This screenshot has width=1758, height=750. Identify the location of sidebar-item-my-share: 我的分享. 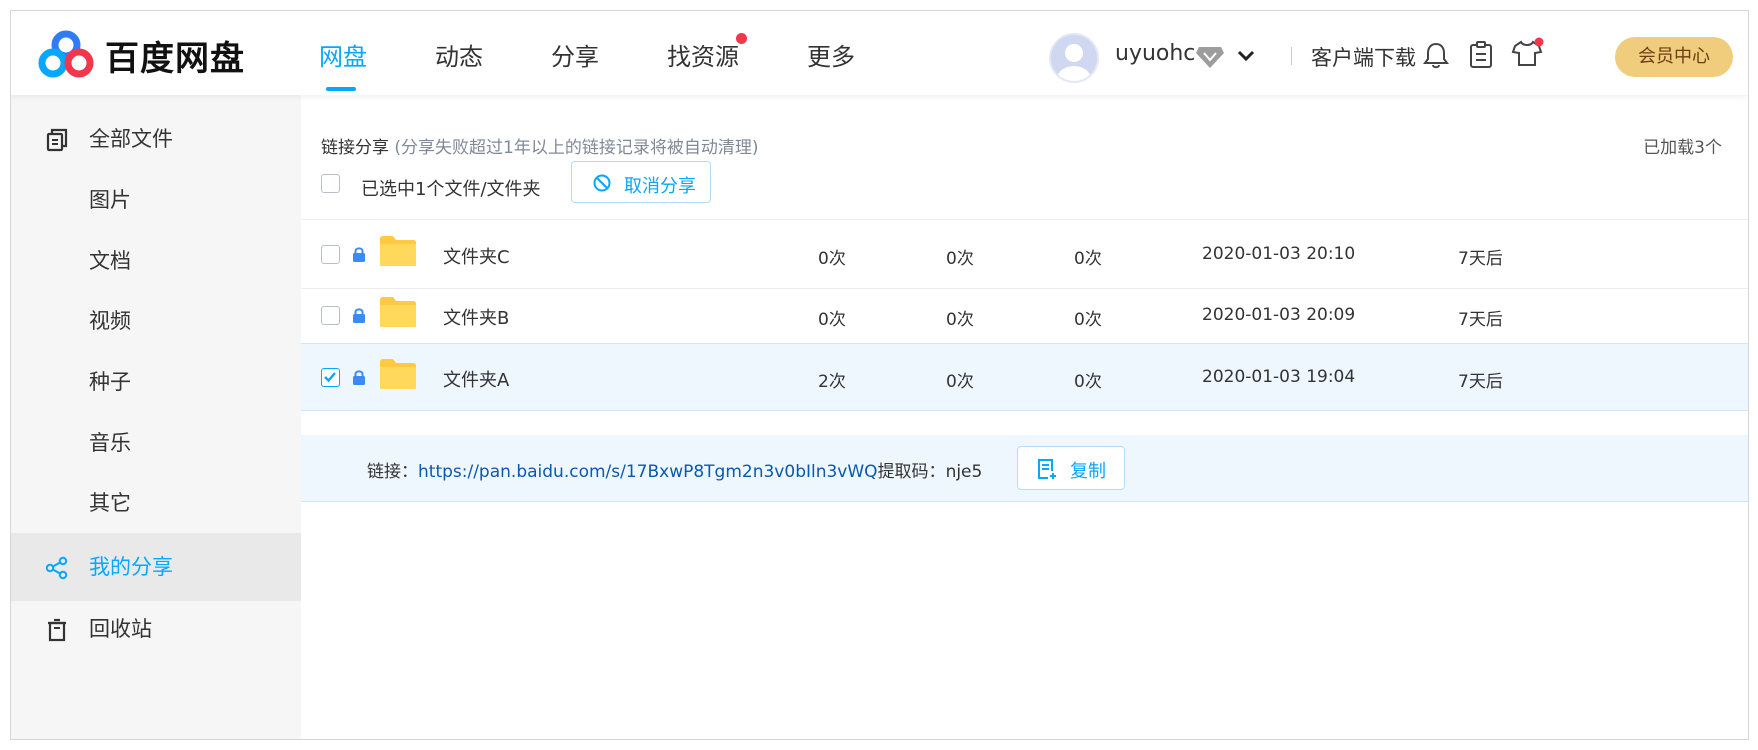
(156, 567).